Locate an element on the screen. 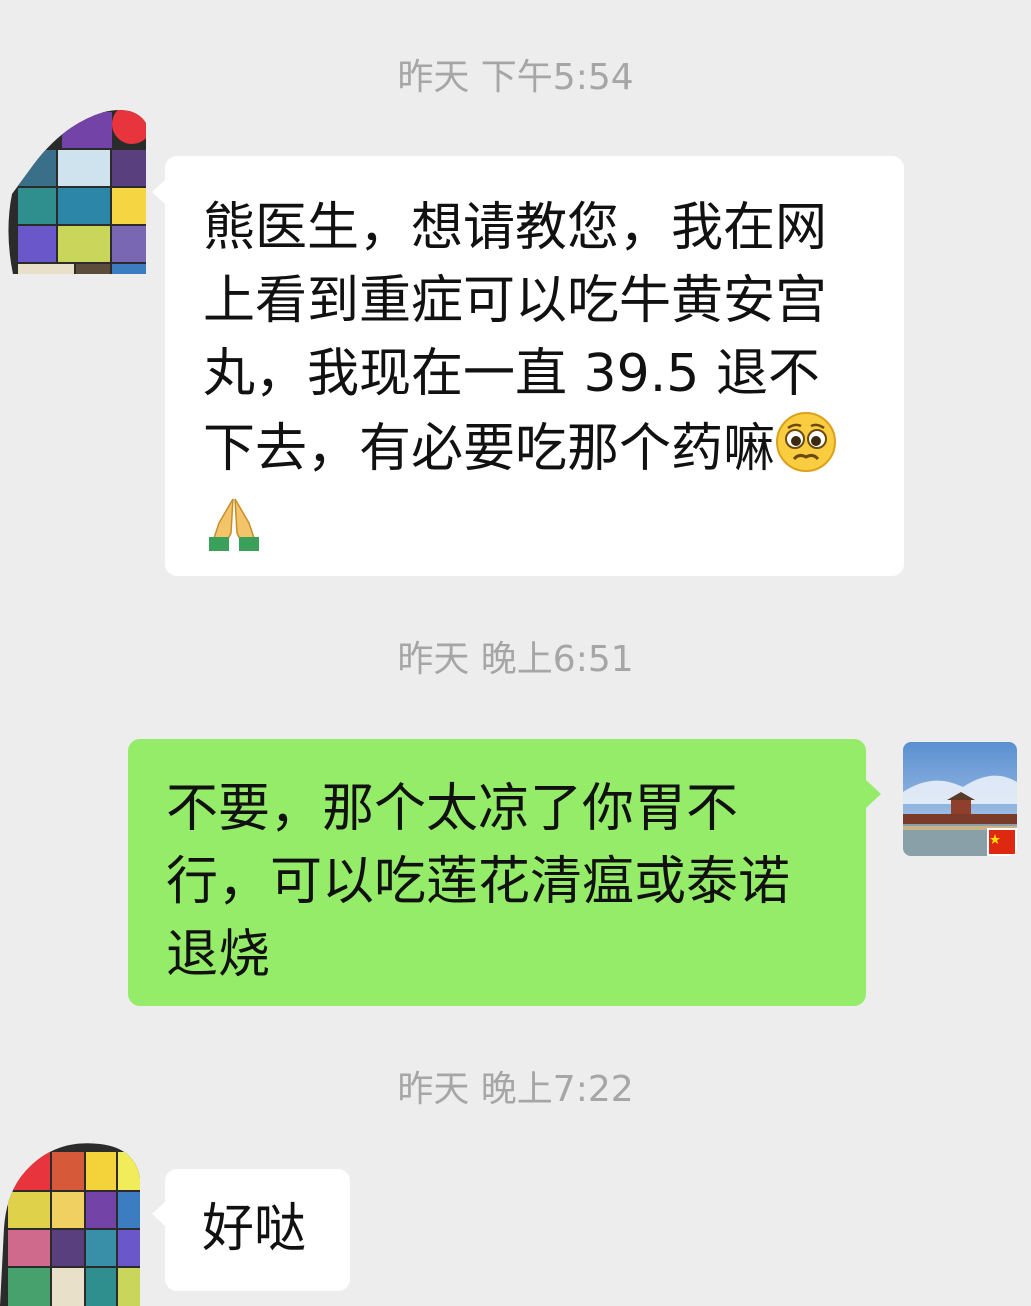  bubble-tail is located at coordinates (873, 794).